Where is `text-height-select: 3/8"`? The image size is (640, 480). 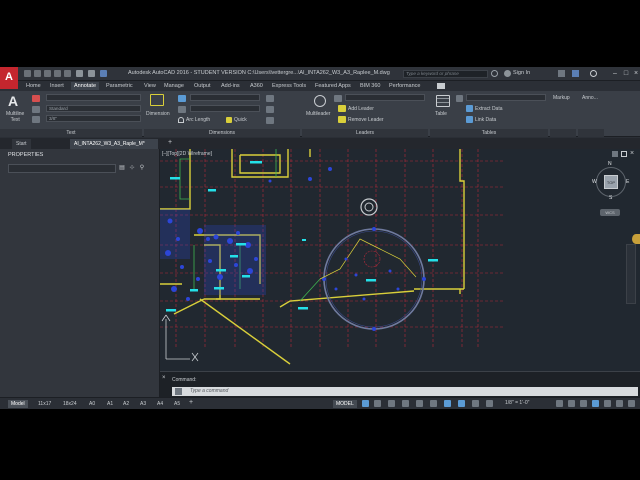 text-height-select: 3/8" is located at coordinates (93, 118).